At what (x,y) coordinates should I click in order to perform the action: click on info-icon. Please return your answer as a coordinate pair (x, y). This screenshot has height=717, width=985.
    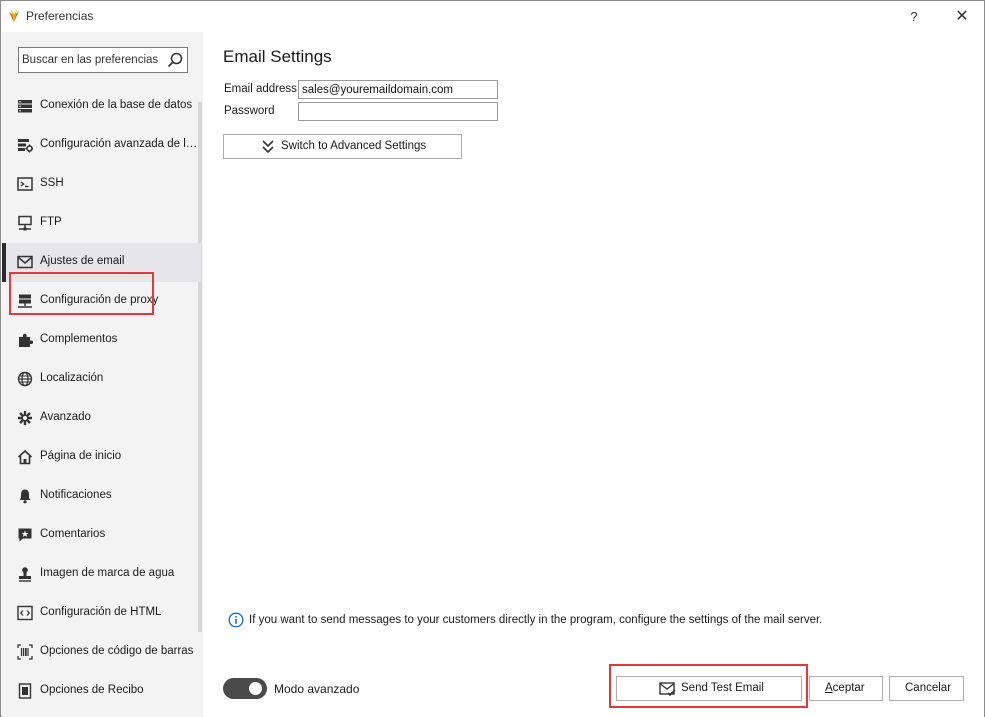
    Looking at the image, I should click on (236, 620).